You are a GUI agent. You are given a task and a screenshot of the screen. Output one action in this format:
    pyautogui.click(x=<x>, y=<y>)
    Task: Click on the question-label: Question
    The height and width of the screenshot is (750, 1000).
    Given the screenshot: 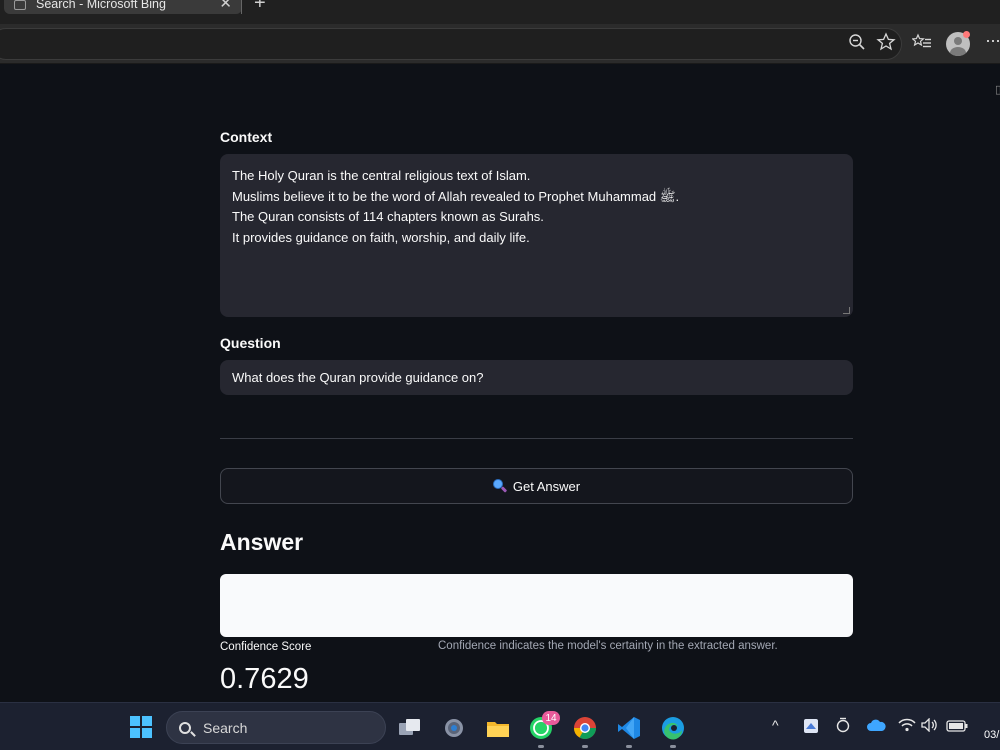 What is the action you would take?
    pyautogui.click(x=250, y=343)
    